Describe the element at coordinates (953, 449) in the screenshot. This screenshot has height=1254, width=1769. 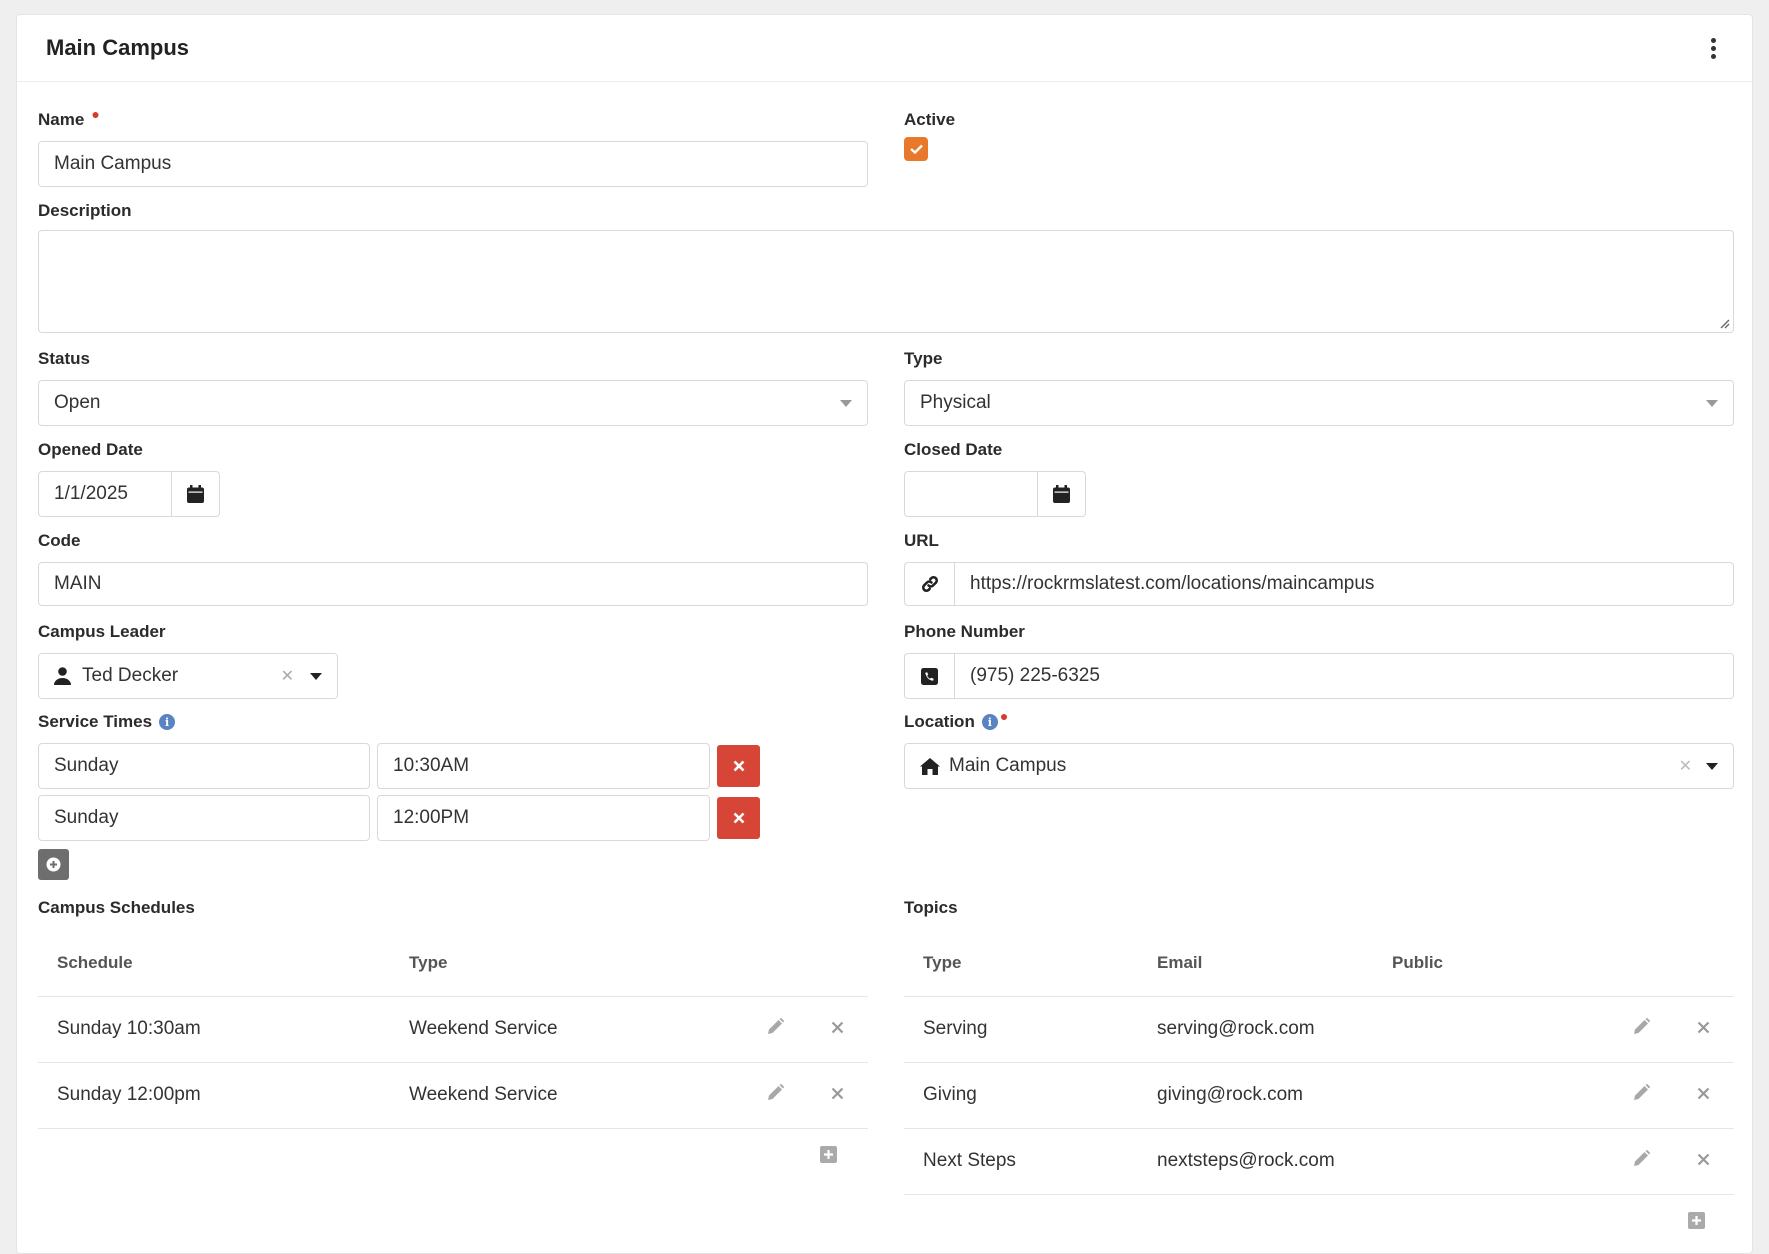
I see `closed-date-label: Closed Date` at that location.